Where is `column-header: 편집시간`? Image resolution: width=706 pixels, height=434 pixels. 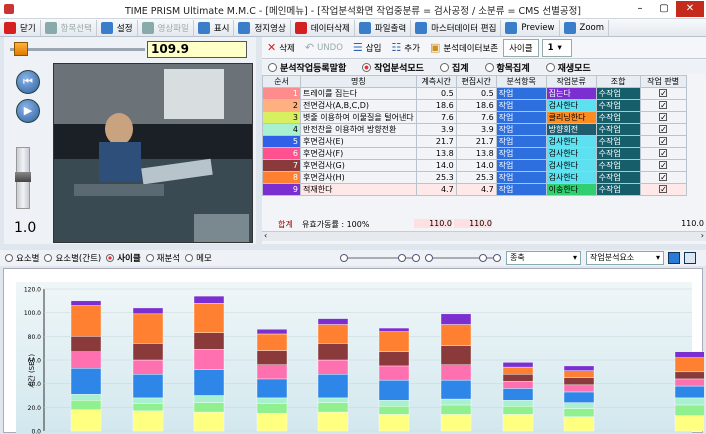
column-header: 편집시간 is located at coordinates (476, 82).